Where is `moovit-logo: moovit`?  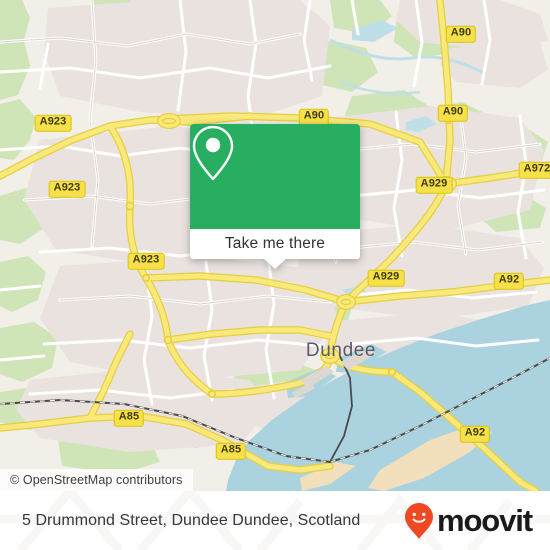
moovit-logo: moovit is located at coordinates (468, 521).